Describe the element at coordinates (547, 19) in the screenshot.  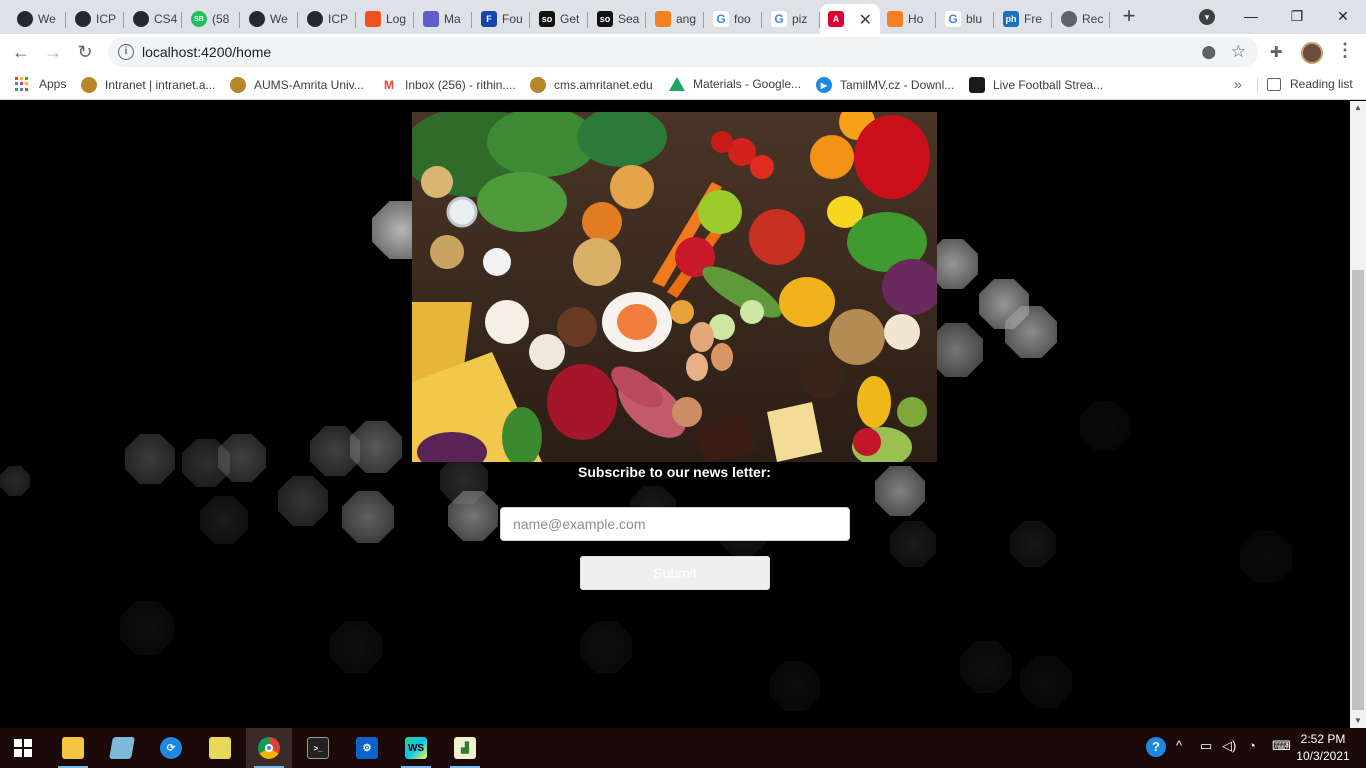
I see `stackoverflow-icon: so` at that location.